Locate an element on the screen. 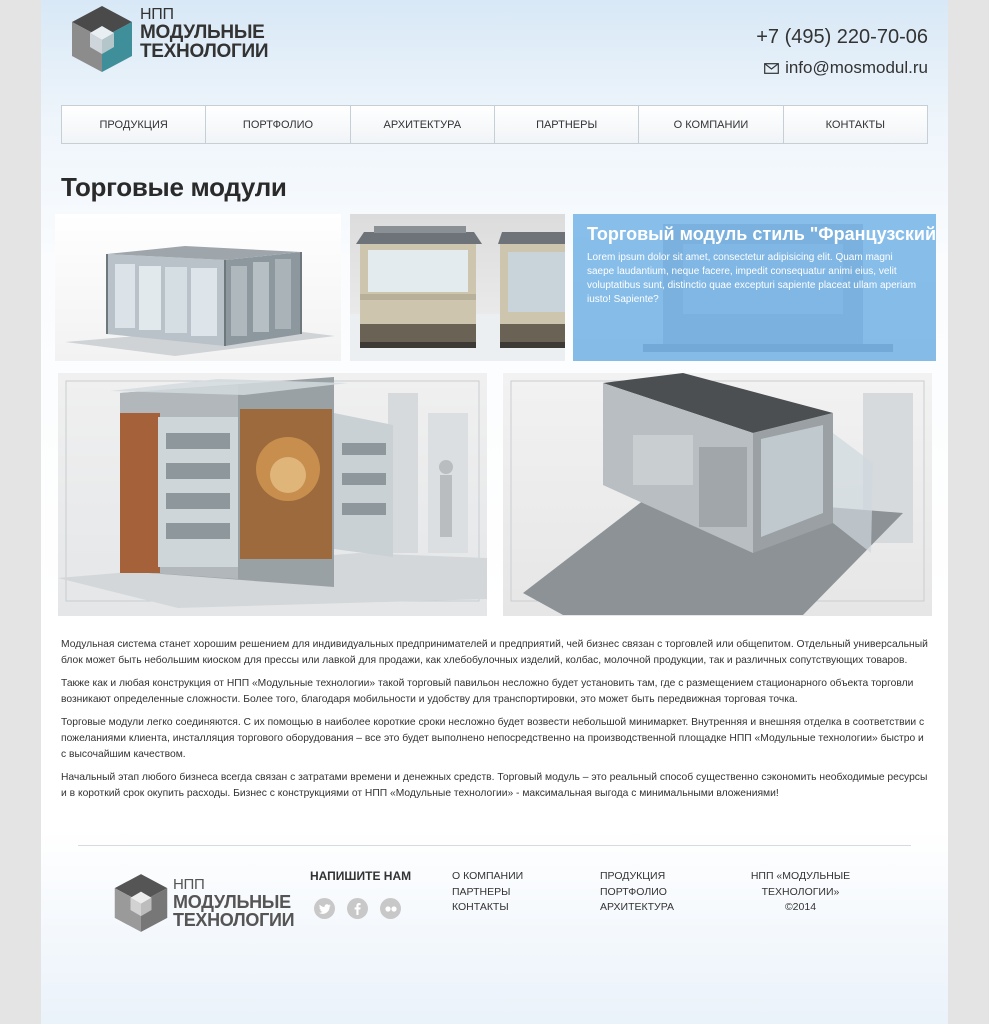 The image size is (989, 1024). logo-line-3: ТЕХНОЛОГИИ is located at coordinates (204, 51).